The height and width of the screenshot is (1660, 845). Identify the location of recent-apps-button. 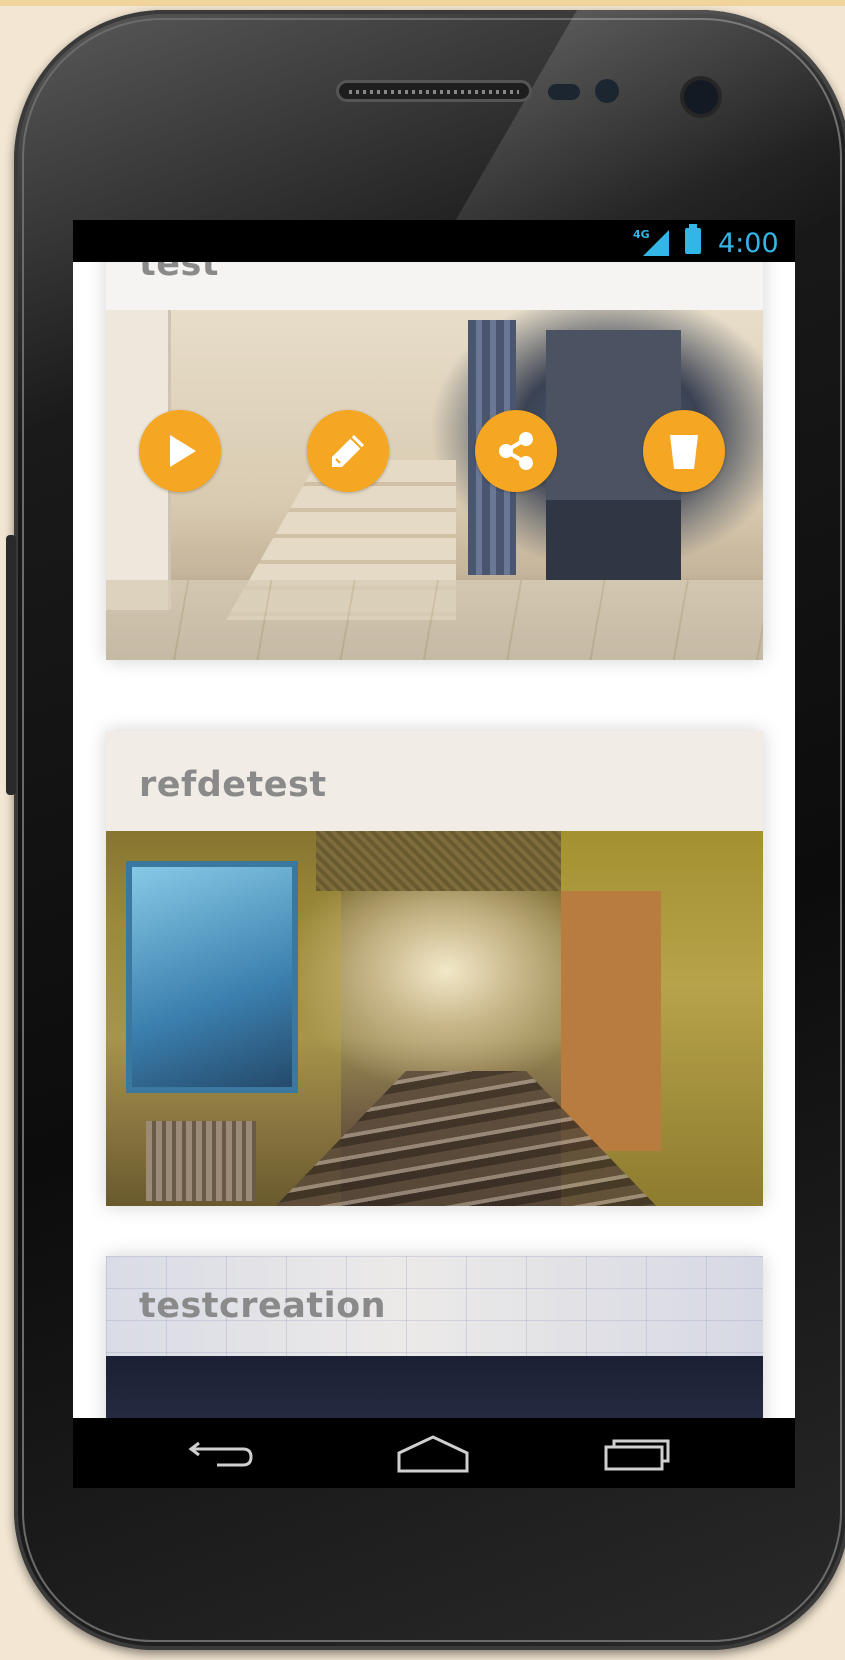
(638, 1453).